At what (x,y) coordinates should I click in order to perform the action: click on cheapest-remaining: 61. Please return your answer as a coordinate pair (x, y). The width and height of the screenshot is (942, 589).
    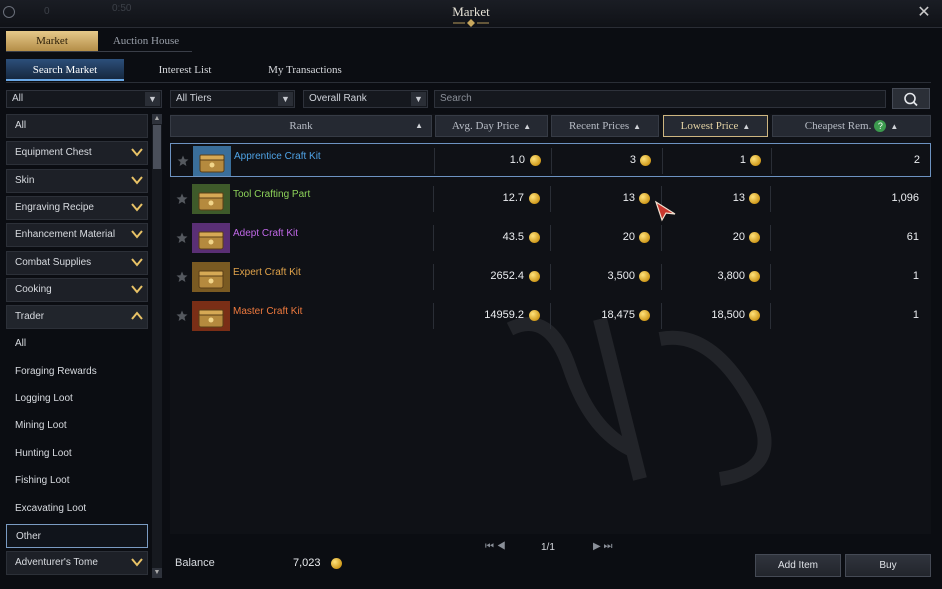
    Looking at the image, I should click on (912, 237).